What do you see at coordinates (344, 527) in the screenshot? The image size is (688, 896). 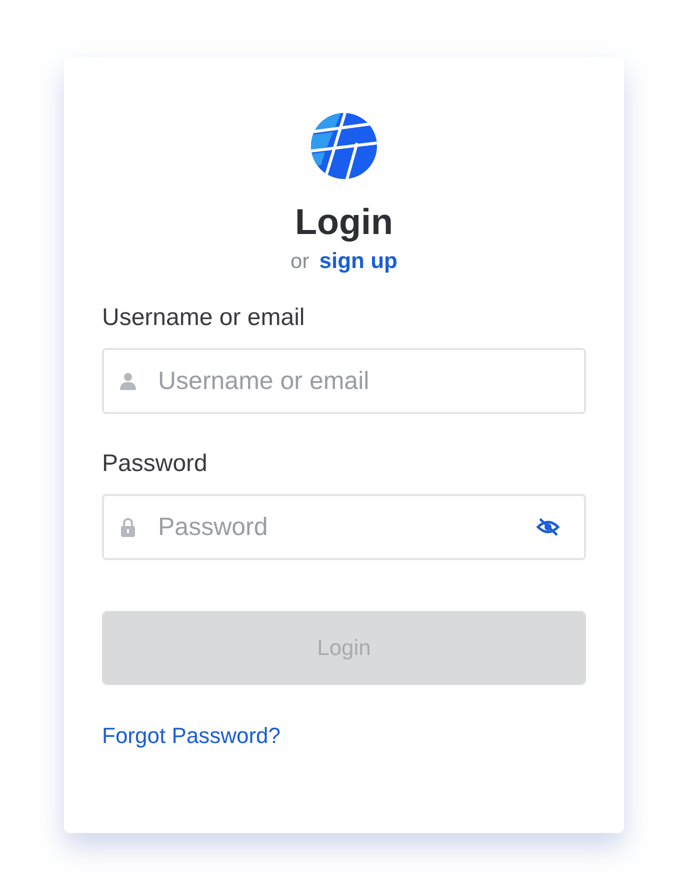 I see `password-field: Password` at bounding box center [344, 527].